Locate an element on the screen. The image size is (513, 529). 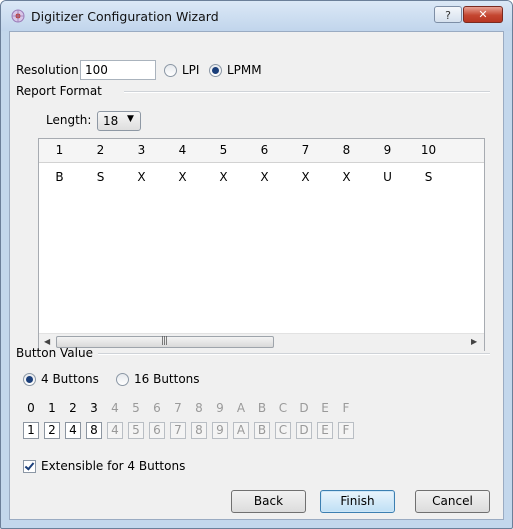
button-index-label: 2 is located at coordinates (73, 408).